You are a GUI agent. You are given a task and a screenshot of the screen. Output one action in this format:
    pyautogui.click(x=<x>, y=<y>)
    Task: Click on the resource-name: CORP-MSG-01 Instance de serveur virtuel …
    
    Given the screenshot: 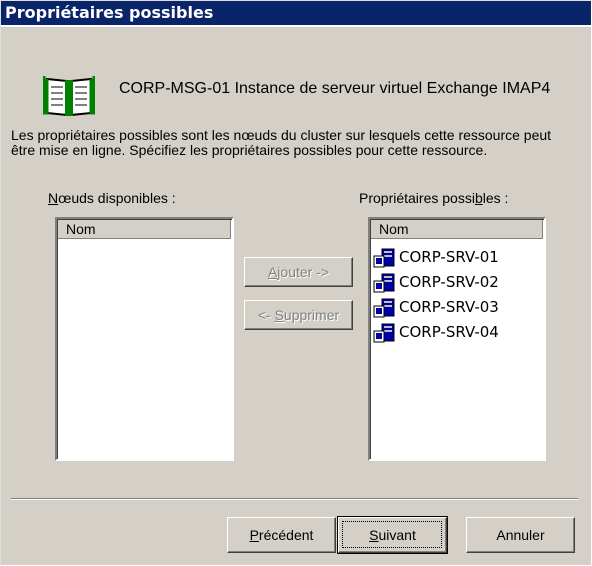 What is the action you would take?
    pyautogui.click(x=335, y=88)
    